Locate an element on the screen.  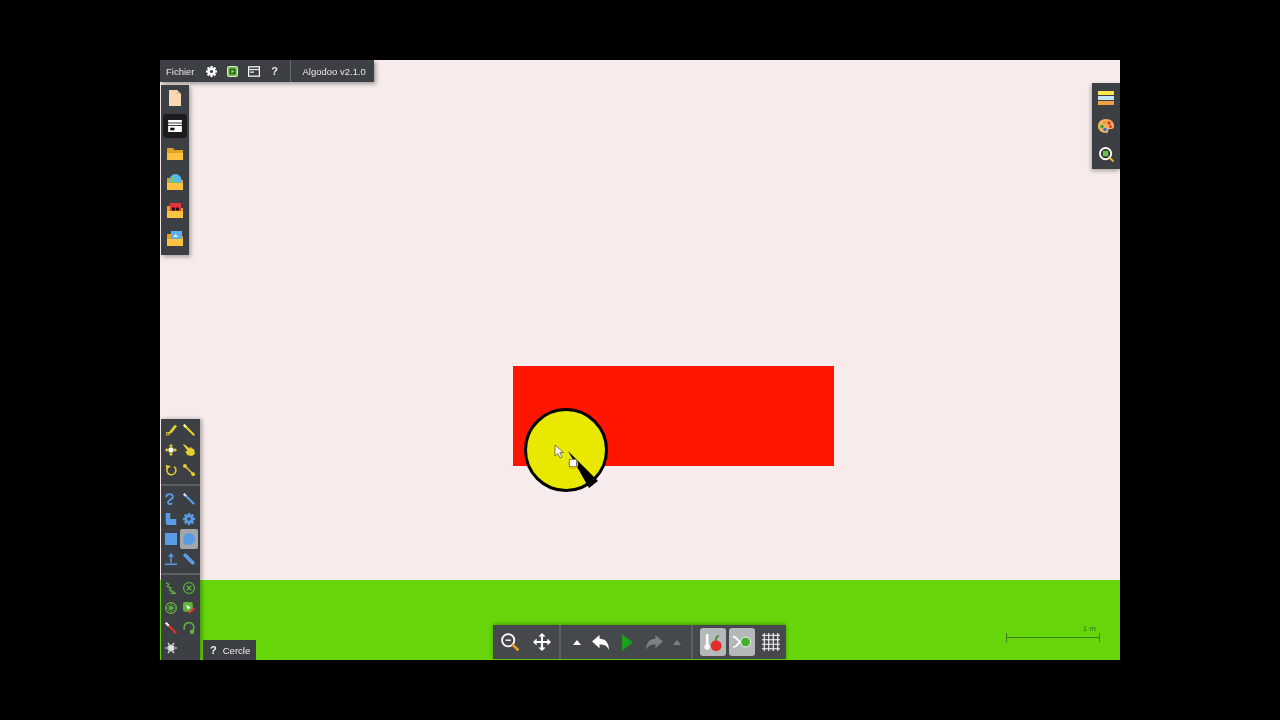
run-button is located at coordinates (232, 71).